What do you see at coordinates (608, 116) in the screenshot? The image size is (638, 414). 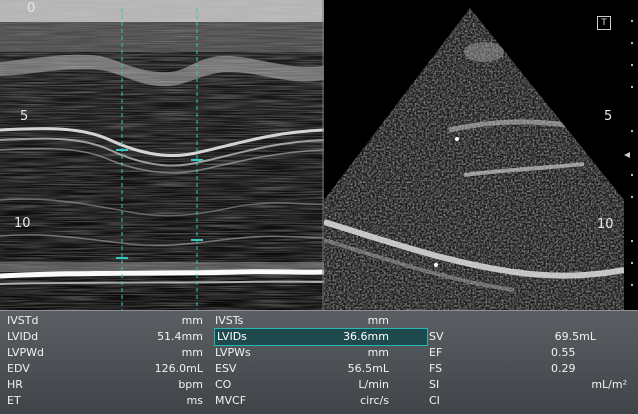 I see `sector-depth-label-5: 5` at bounding box center [608, 116].